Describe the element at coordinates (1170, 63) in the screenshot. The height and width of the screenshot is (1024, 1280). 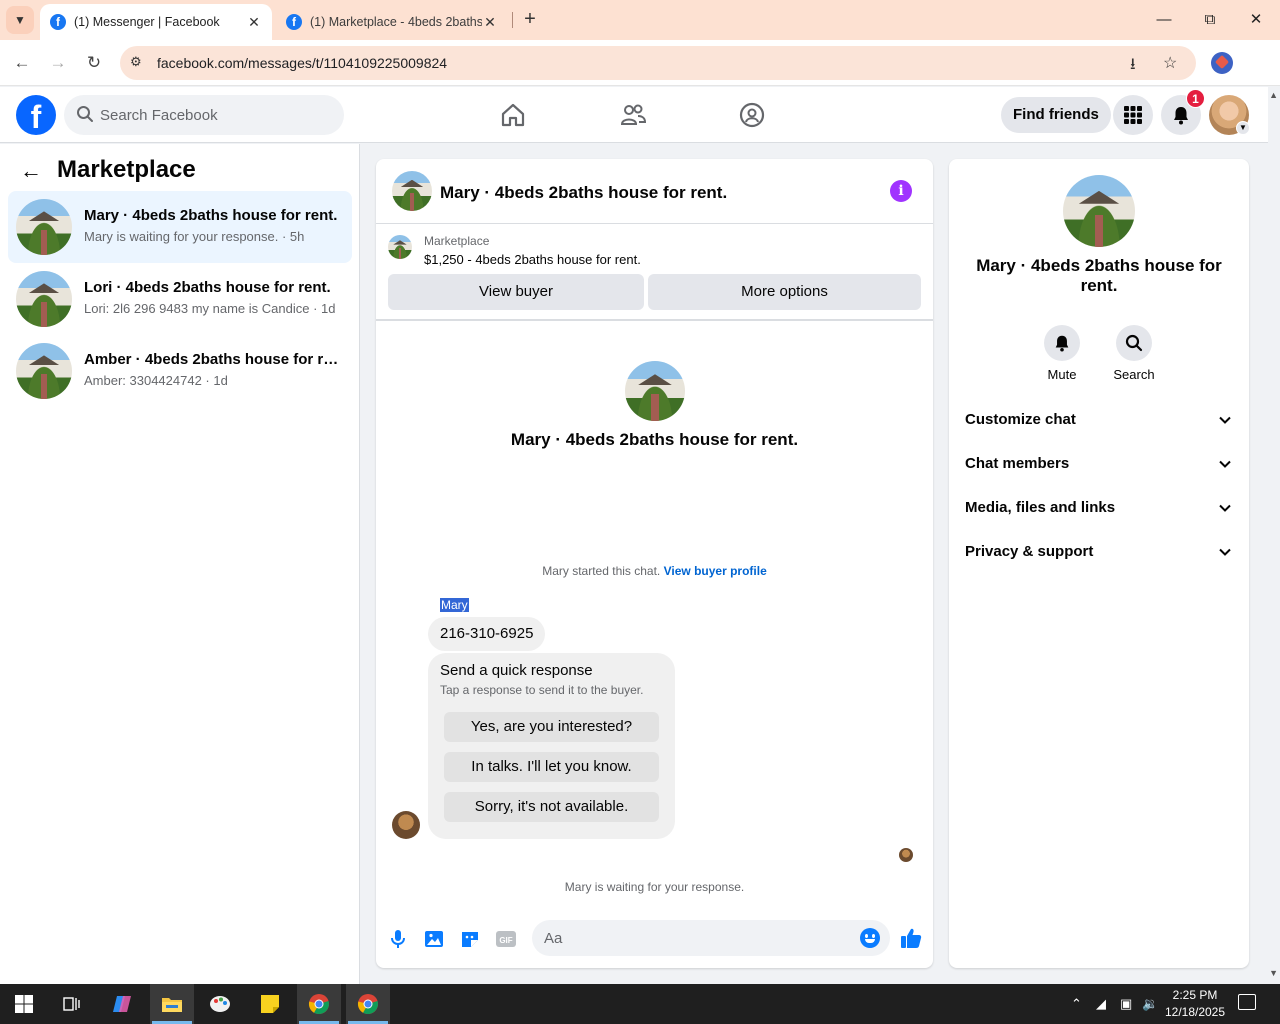
I see `bookmark-star-icon: ☆` at that location.